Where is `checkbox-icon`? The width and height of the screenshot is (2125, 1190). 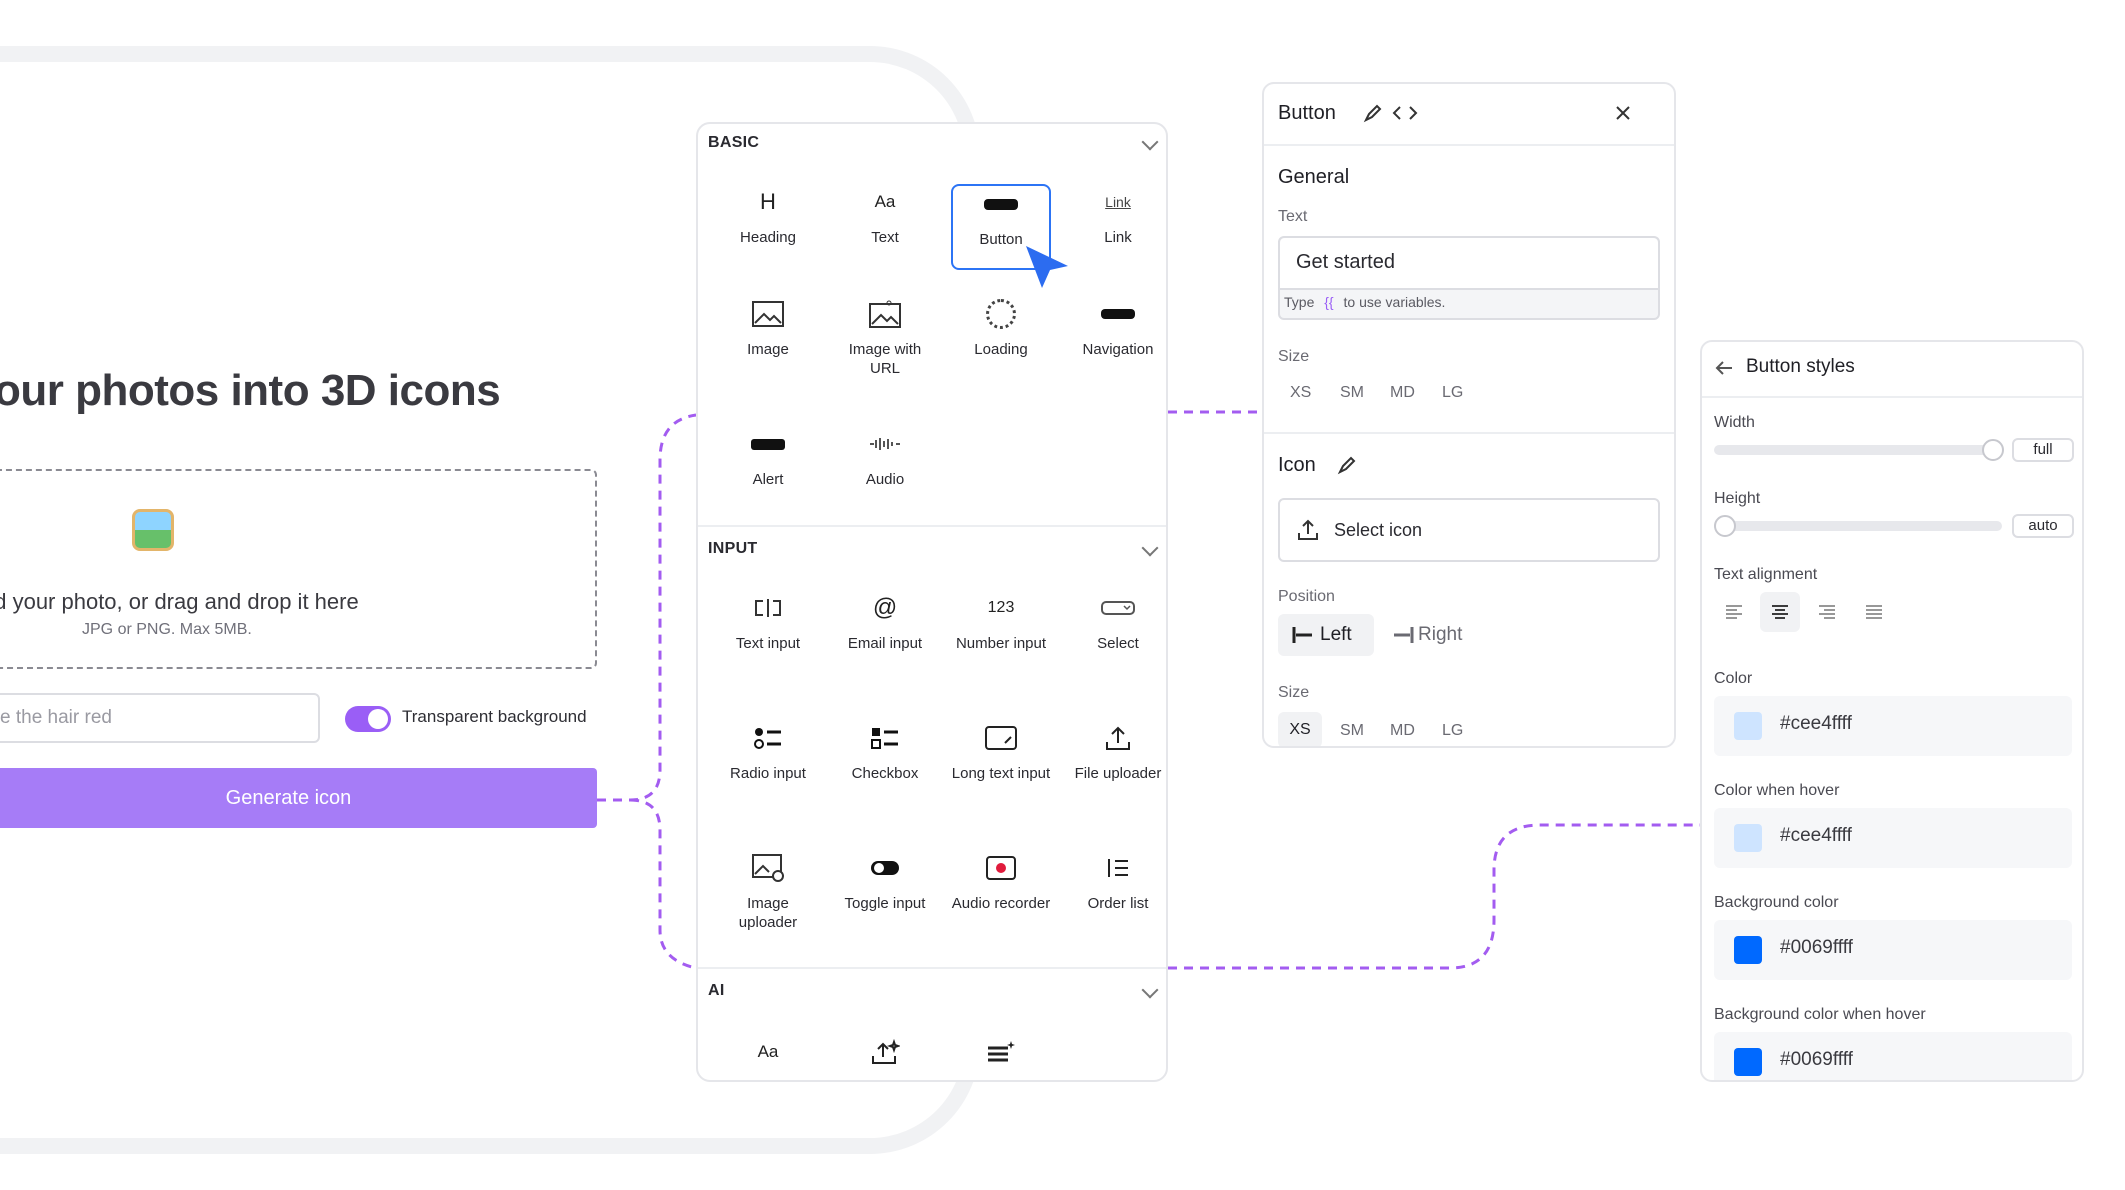 checkbox-icon is located at coordinates (885, 738).